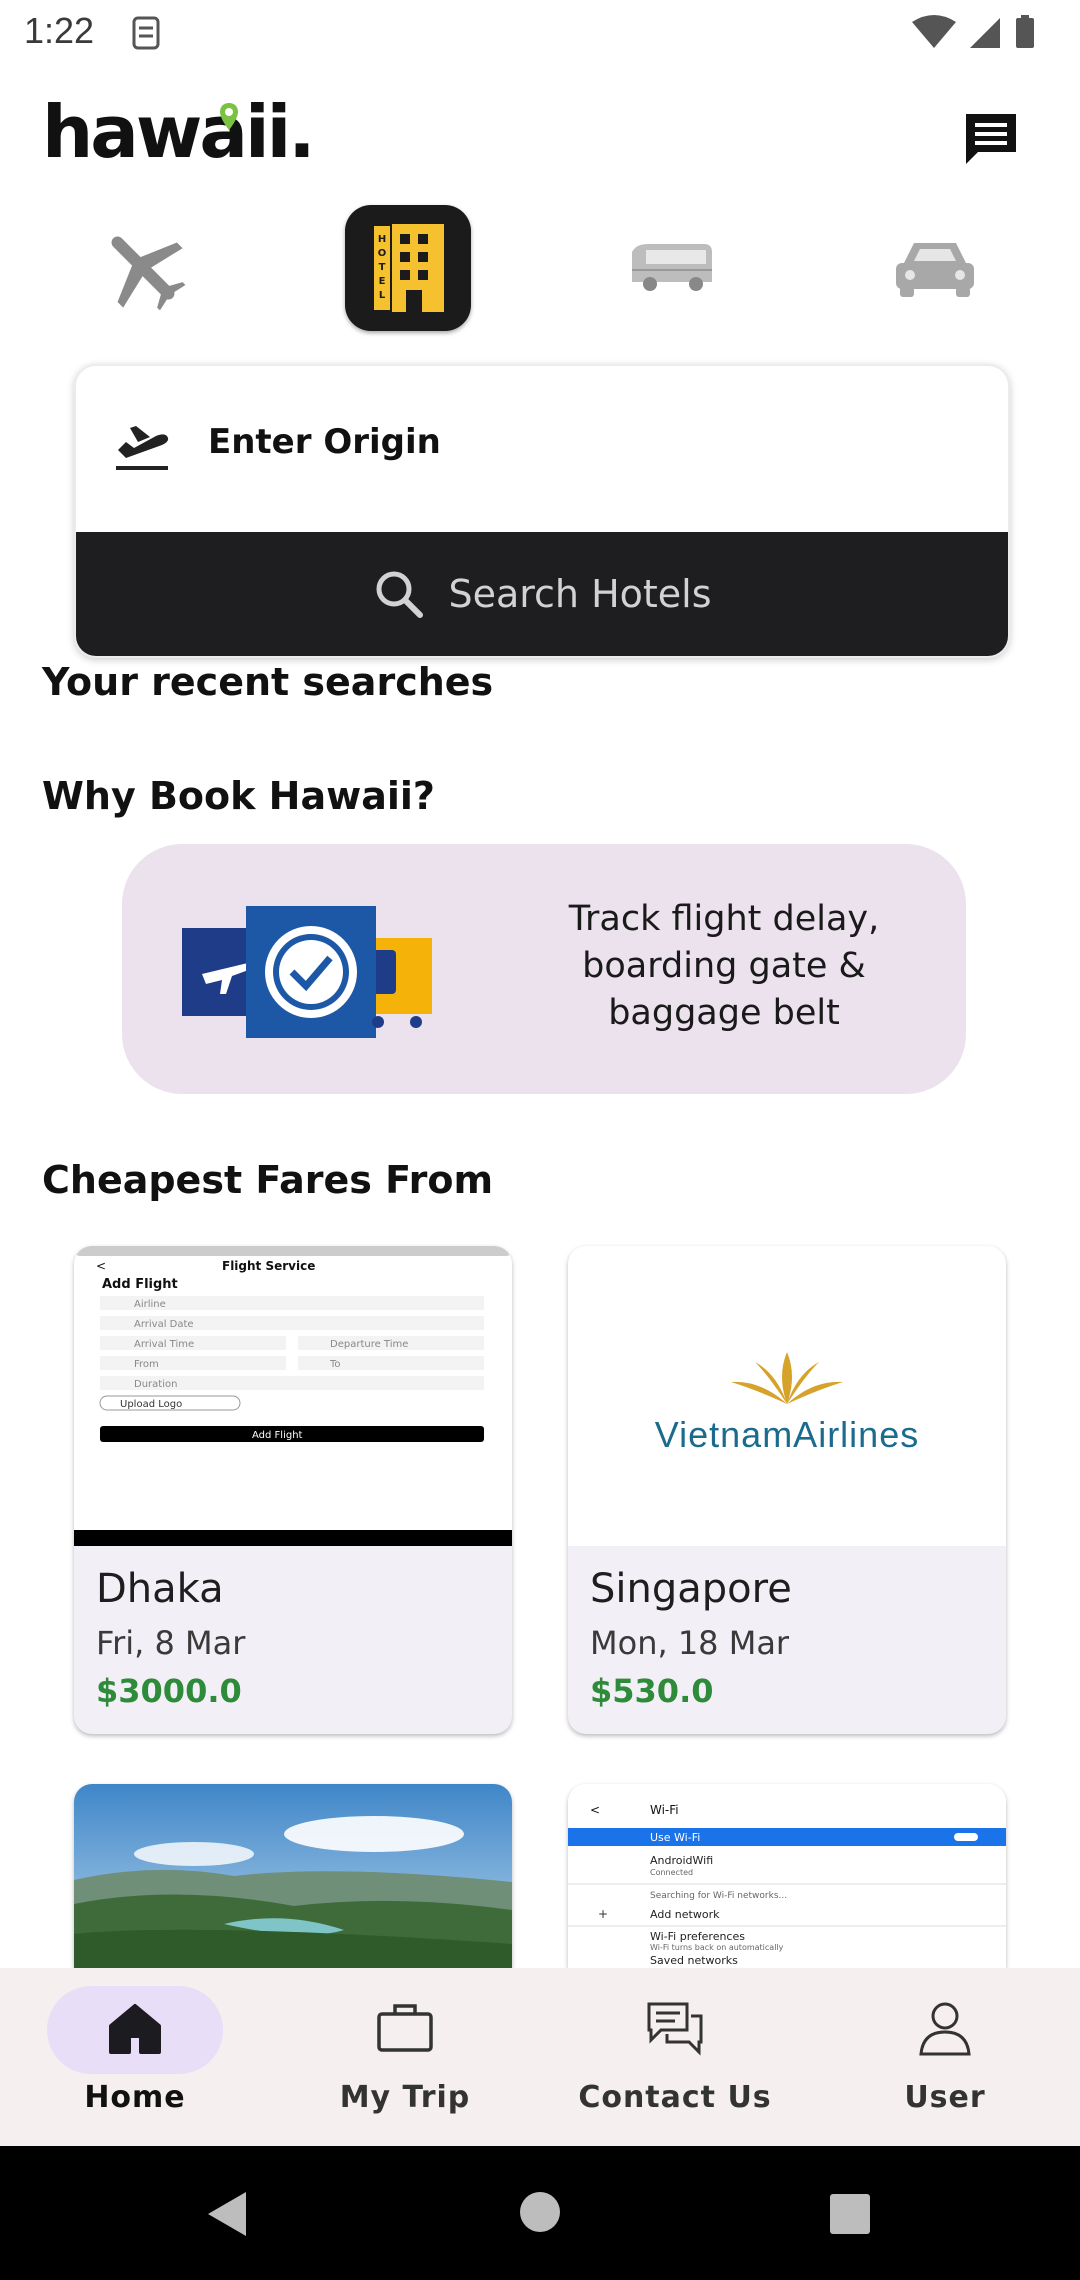 The image size is (1080, 2280). What do you see at coordinates (652, 1691) in the screenshot?
I see `fare-price: $530.0` at bounding box center [652, 1691].